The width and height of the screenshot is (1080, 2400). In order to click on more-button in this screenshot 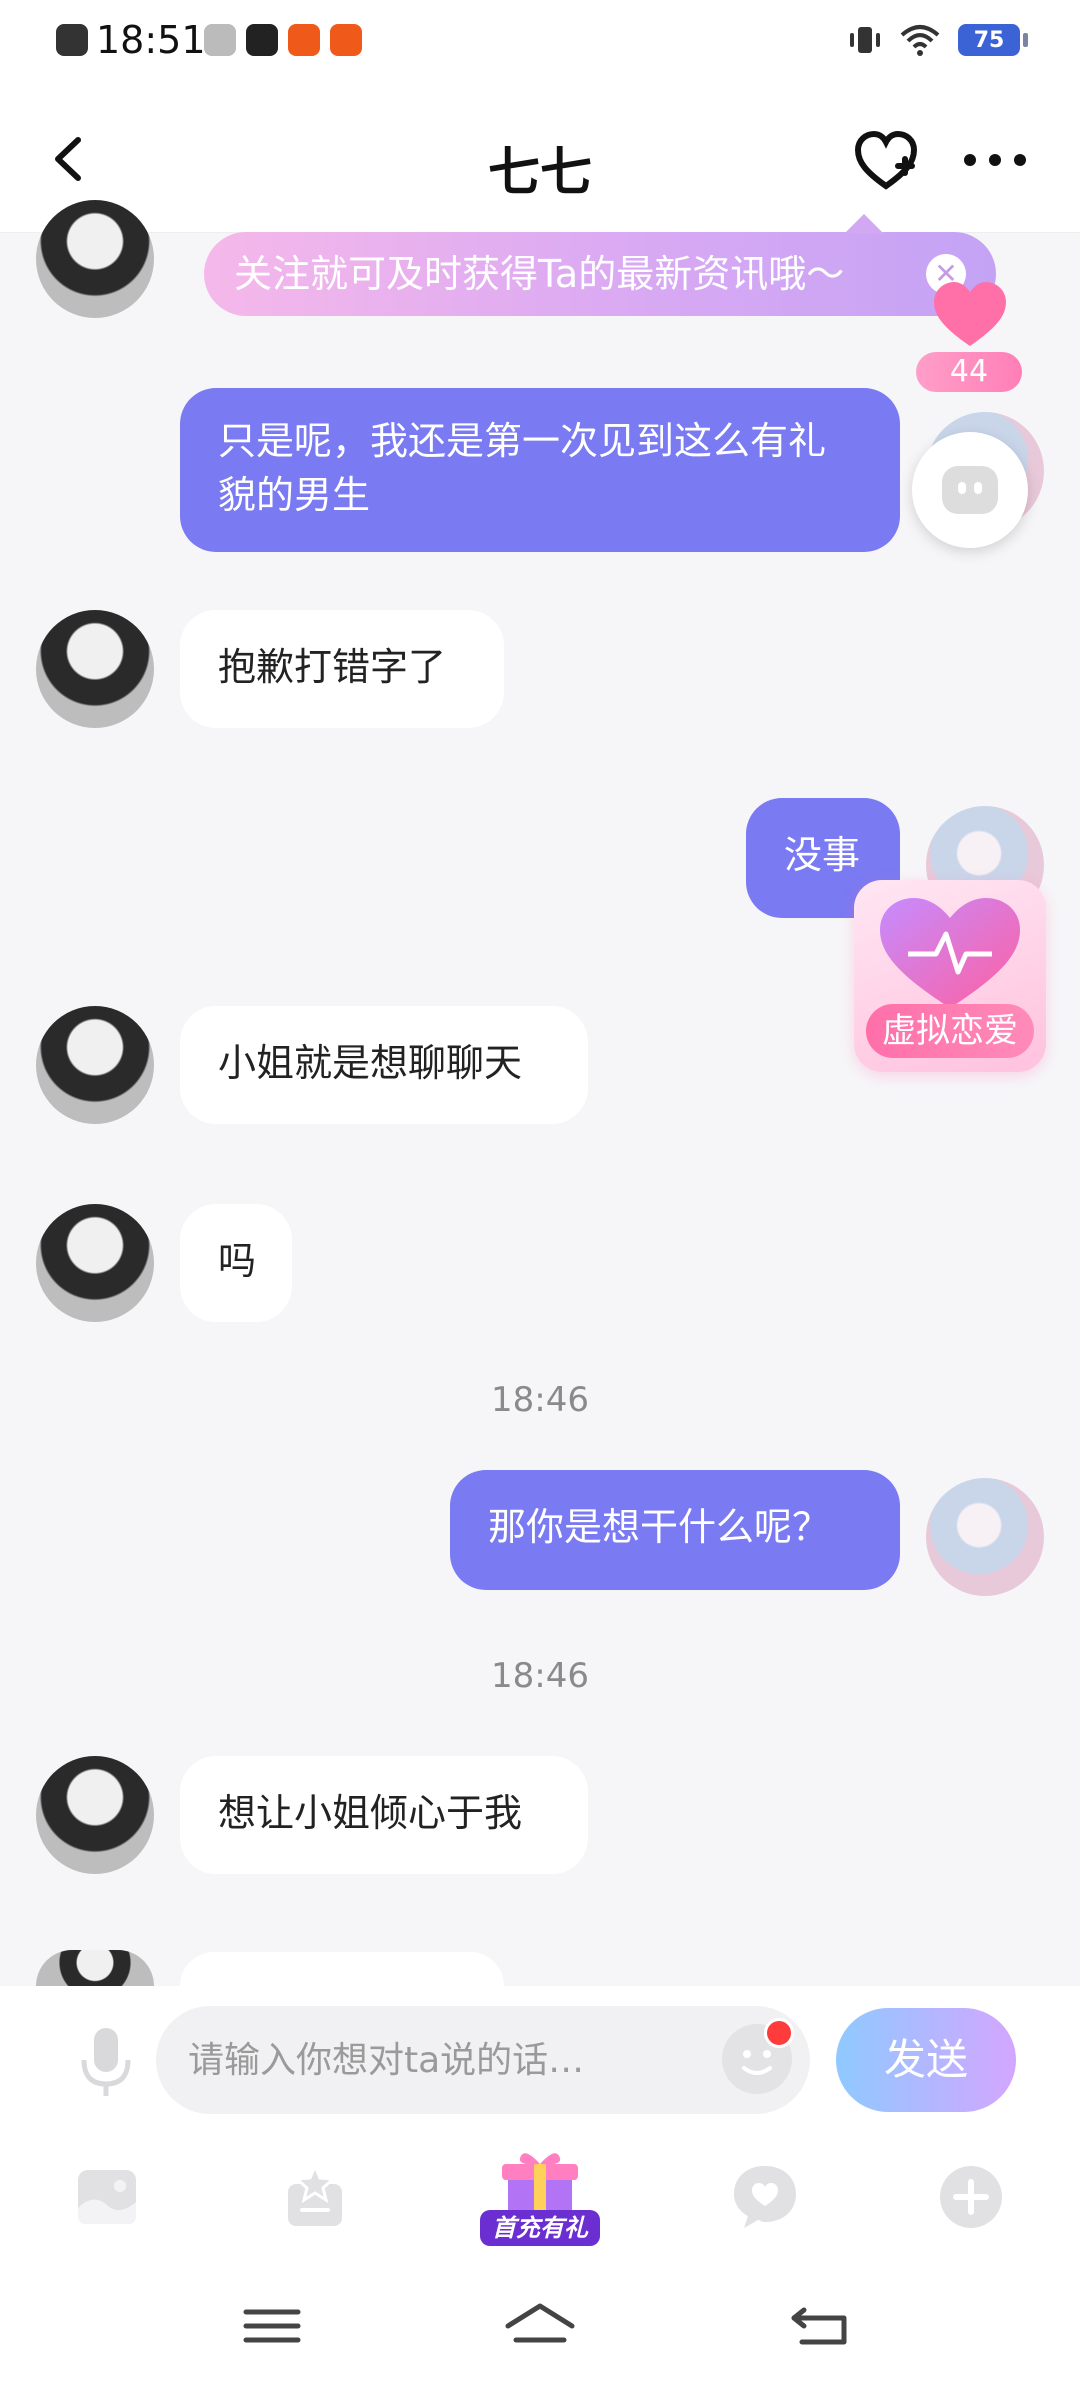, I will do `click(995, 160)`.